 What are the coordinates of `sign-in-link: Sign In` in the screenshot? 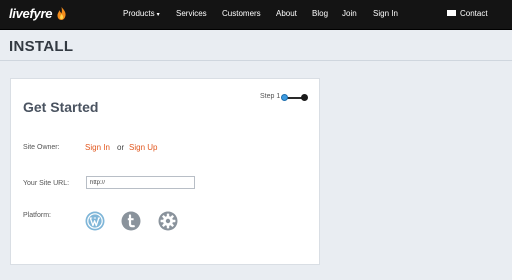 It's located at (97, 147).